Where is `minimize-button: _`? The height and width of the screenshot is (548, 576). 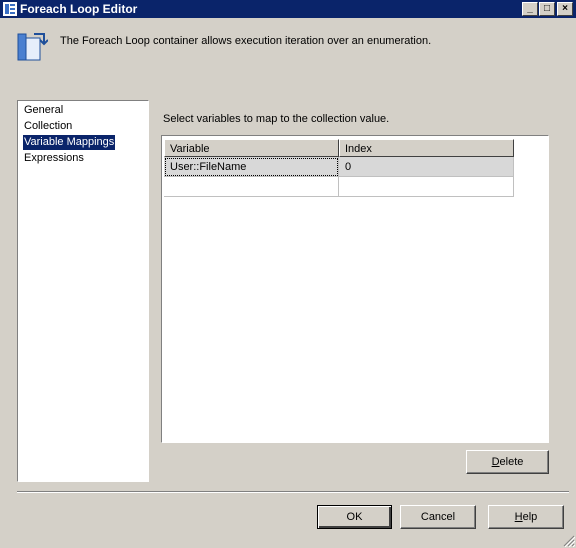 minimize-button: _ is located at coordinates (530, 9).